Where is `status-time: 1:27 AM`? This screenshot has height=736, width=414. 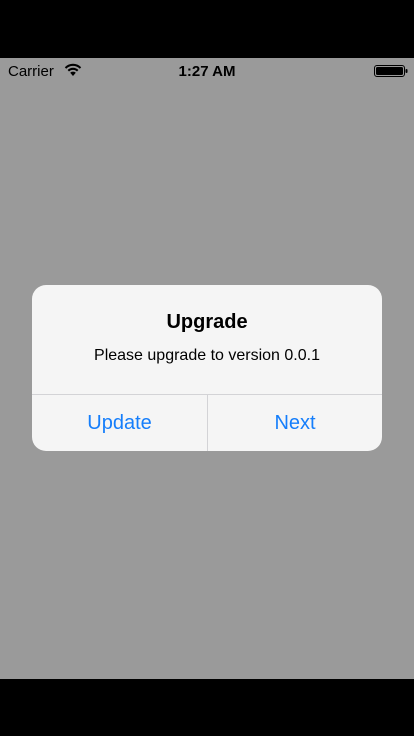 status-time: 1:27 AM is located at coordinates (207, 71).